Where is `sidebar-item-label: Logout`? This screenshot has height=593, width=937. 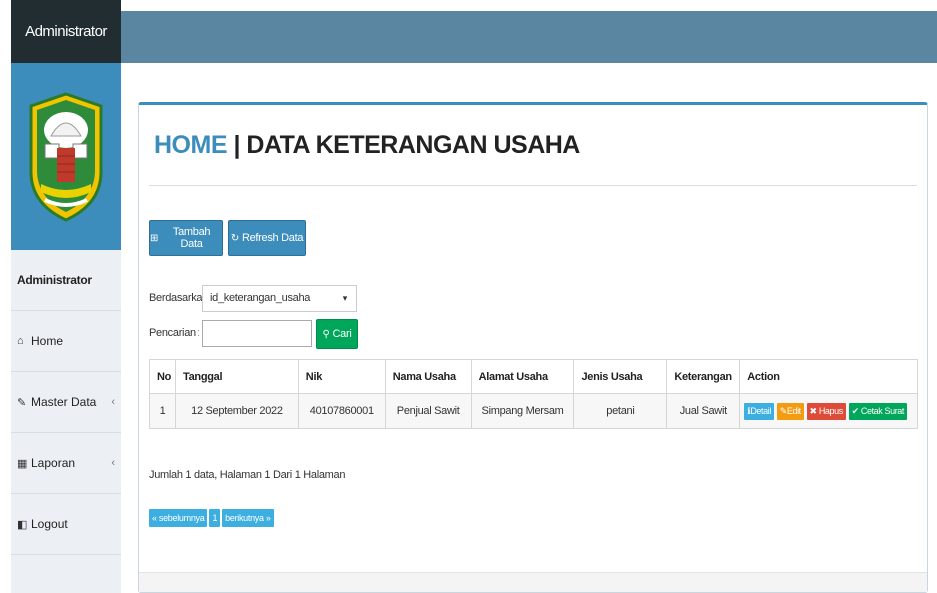 sidebar-item-label: Logout is located at coordinates (49, 524).